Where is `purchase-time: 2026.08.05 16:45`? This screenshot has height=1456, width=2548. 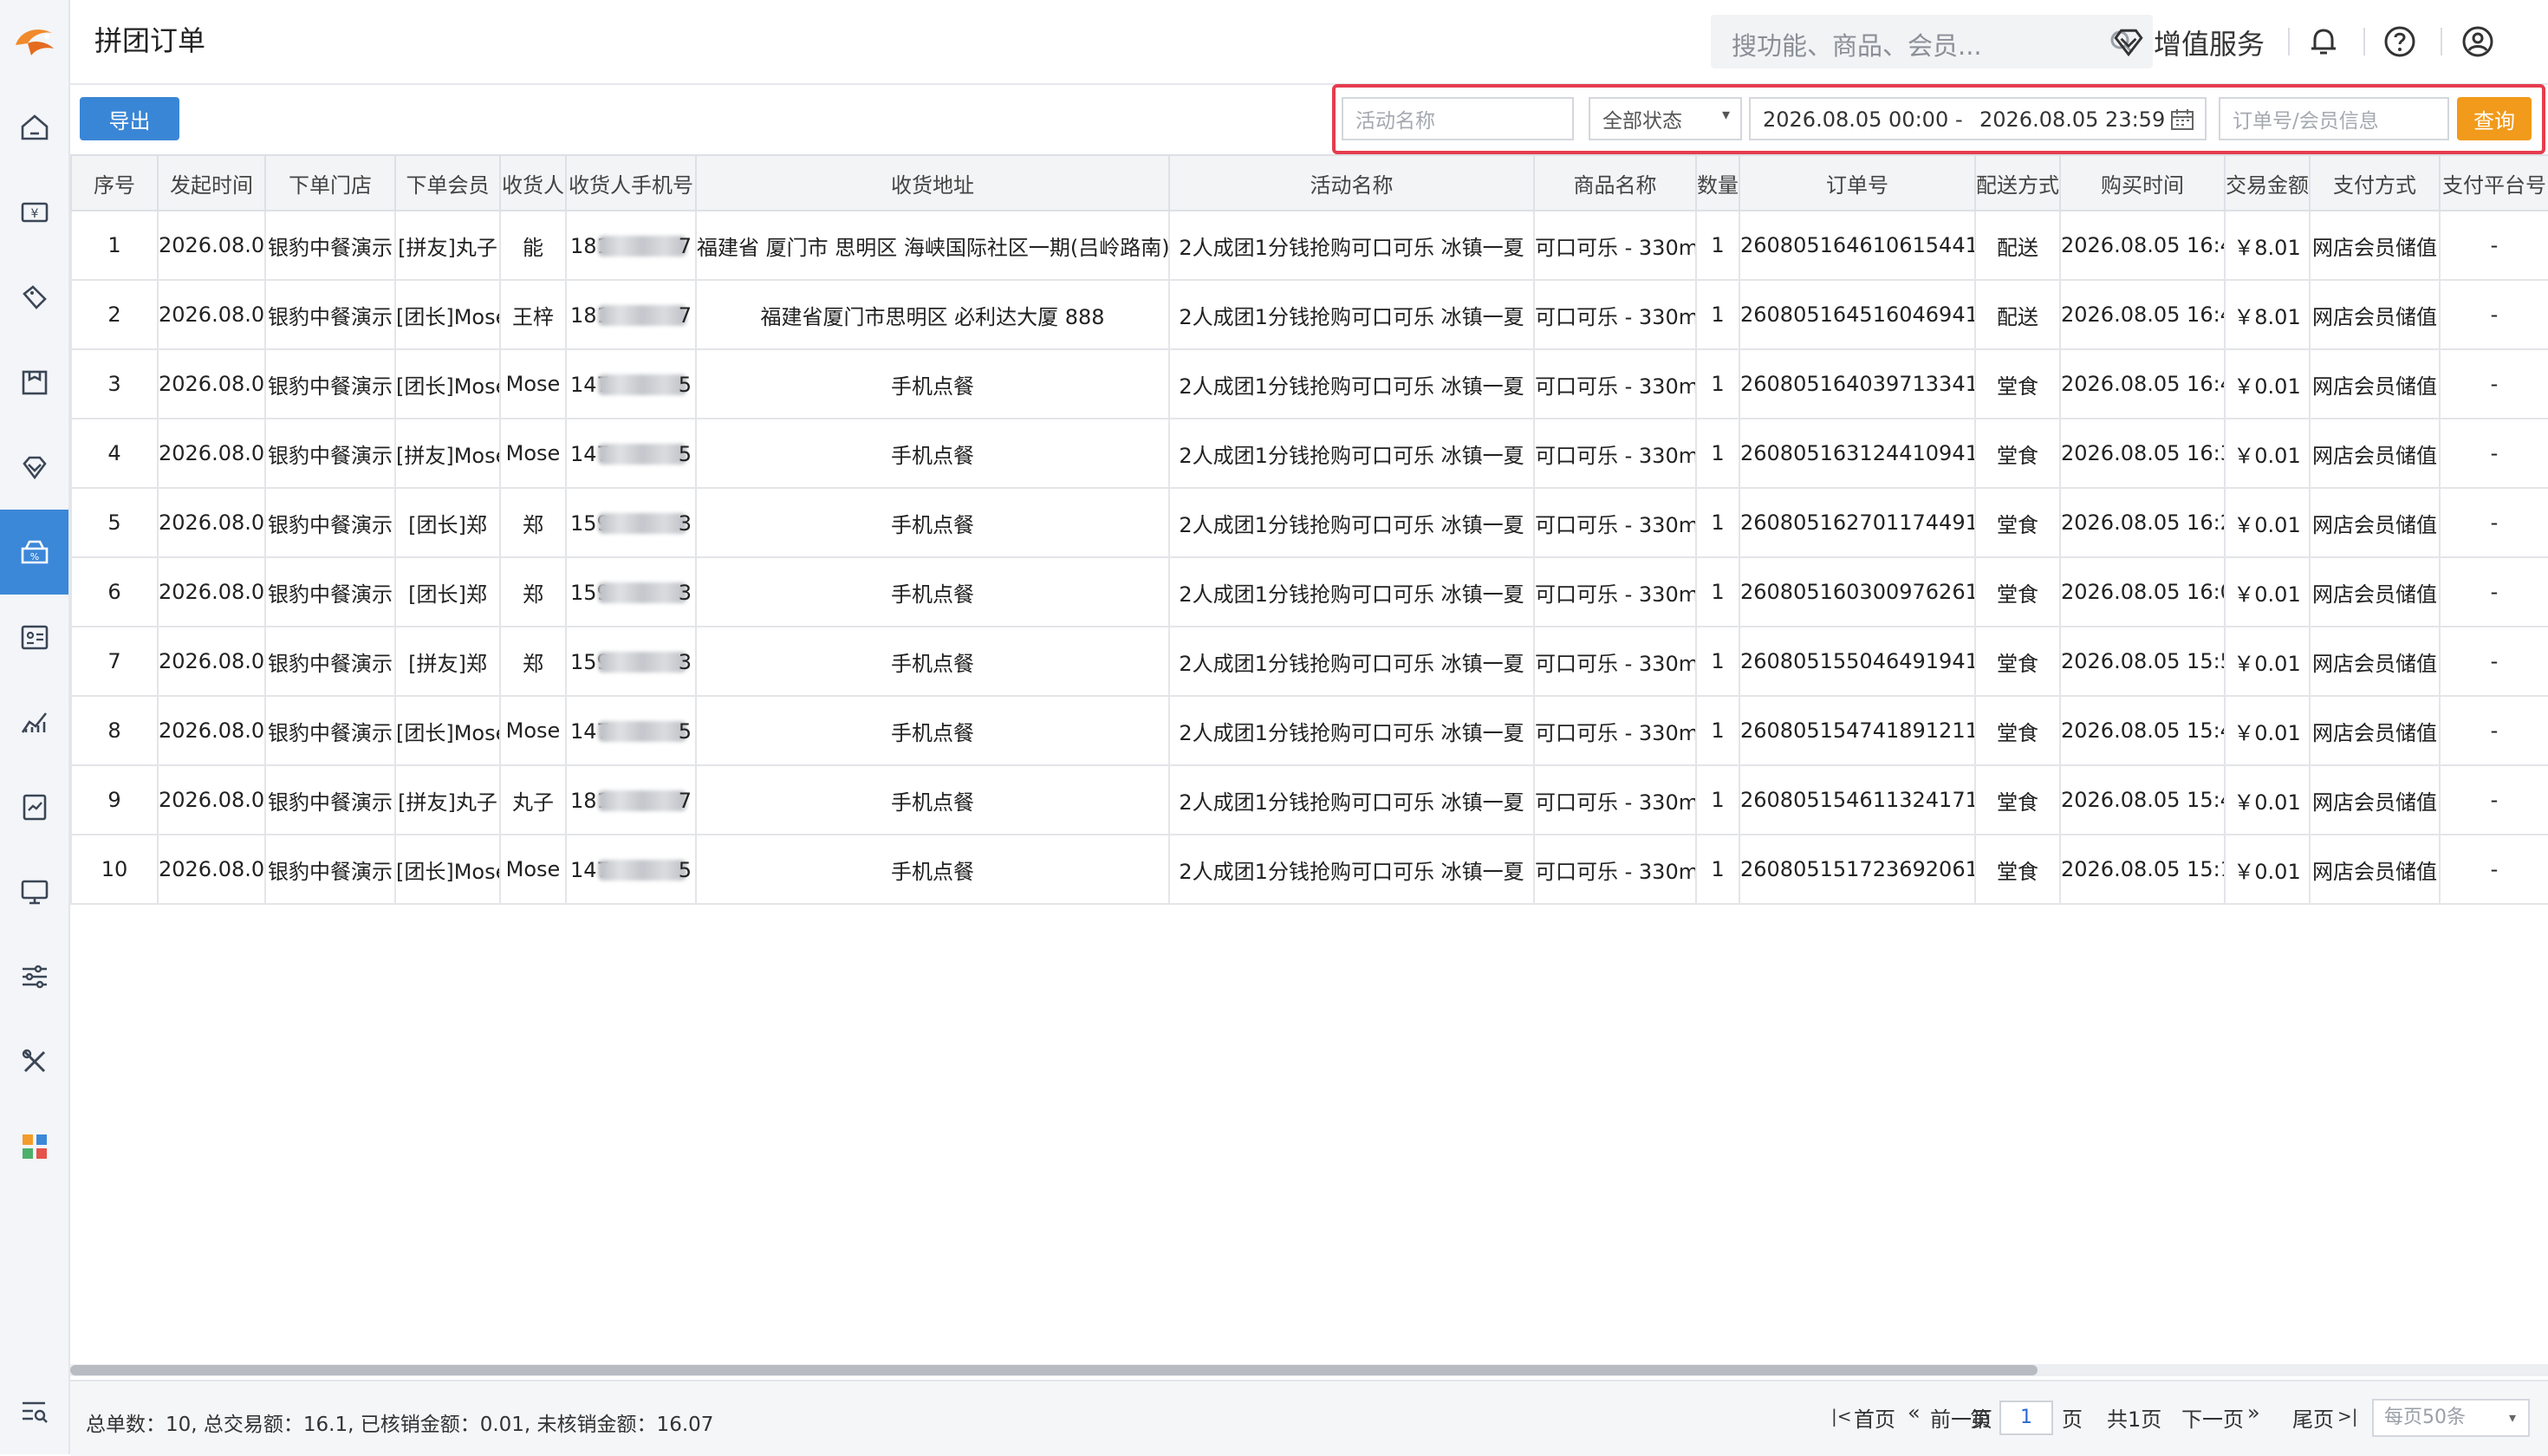
purchase-time: 2026.08.05 16:45 is located at coordinates (2142, 314).